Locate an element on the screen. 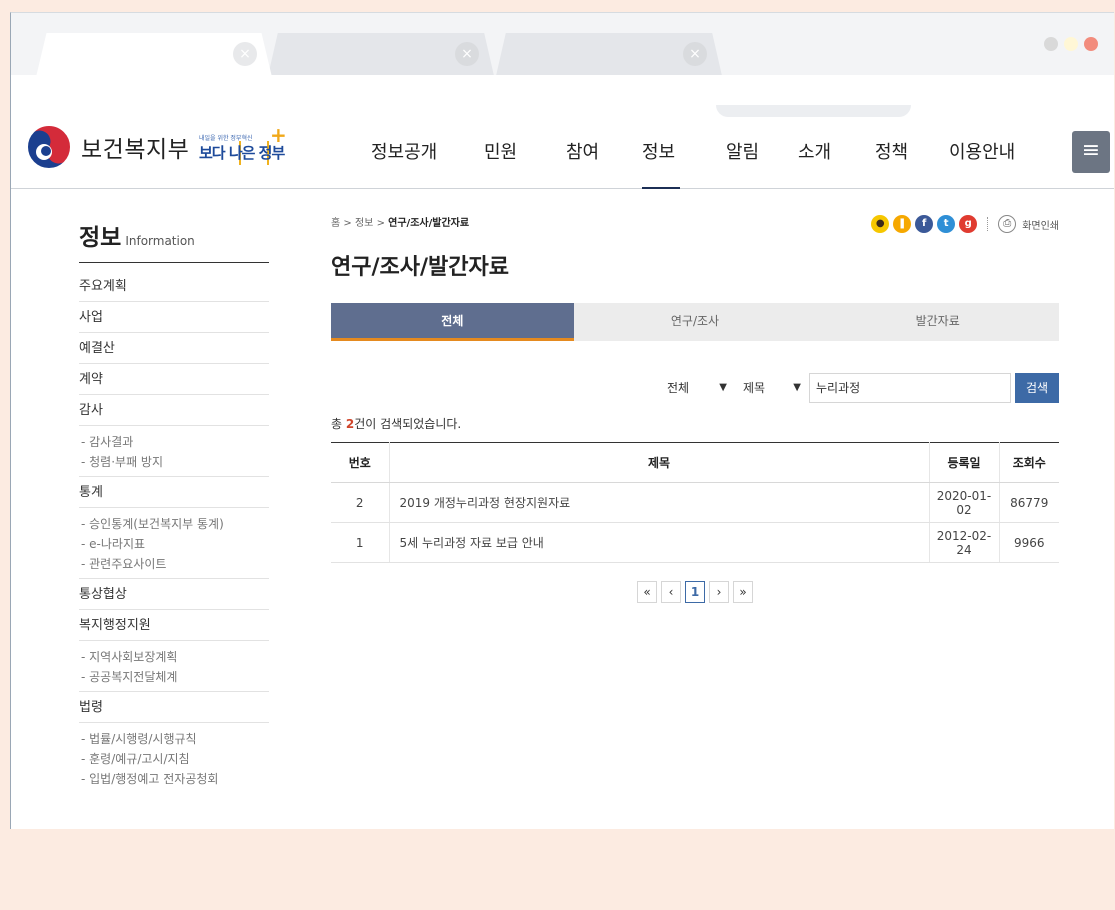 The image size is (1115, 910). row-views: 9966 is located at coordinates (1028, 542).